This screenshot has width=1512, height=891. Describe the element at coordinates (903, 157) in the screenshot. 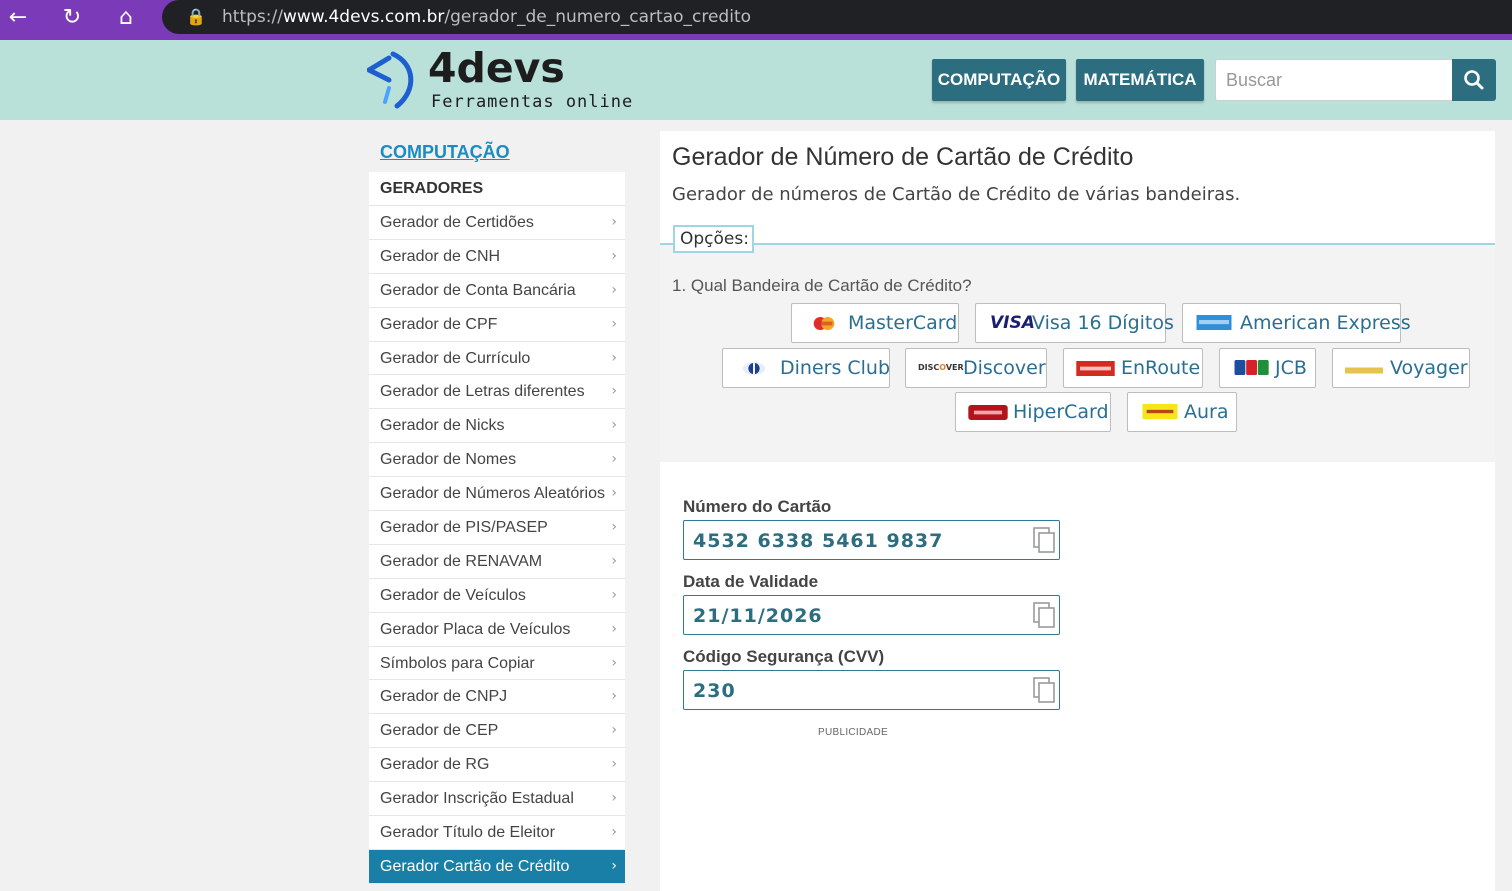

I see `page-title: Gerador de Número de Cartão de Crédito` at that location.